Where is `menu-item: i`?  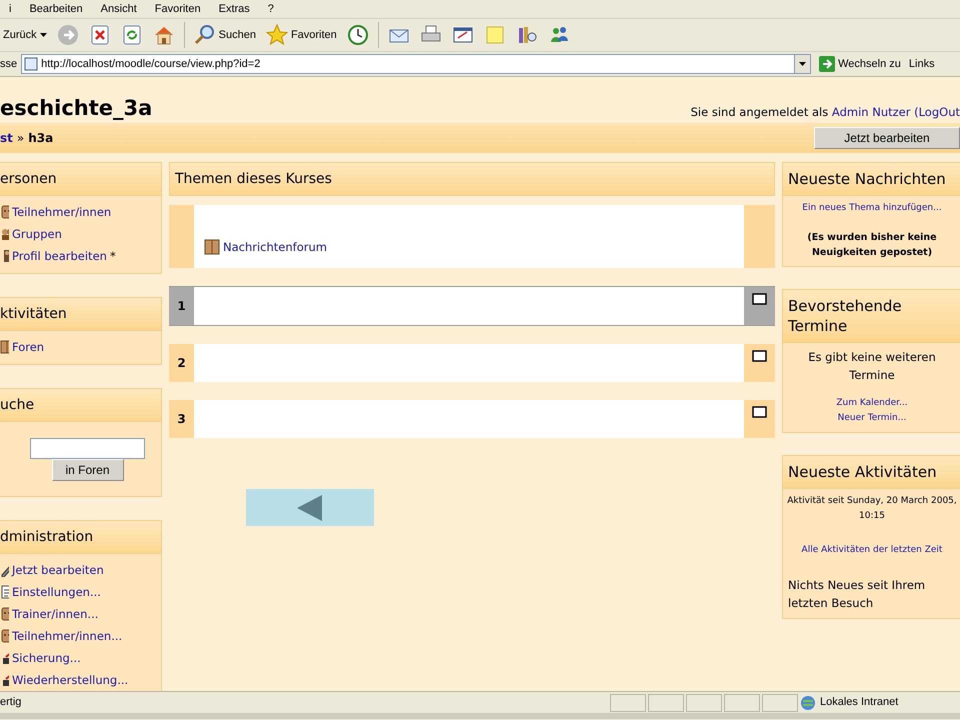
menu-item: i is located at coordinates (10, 9).